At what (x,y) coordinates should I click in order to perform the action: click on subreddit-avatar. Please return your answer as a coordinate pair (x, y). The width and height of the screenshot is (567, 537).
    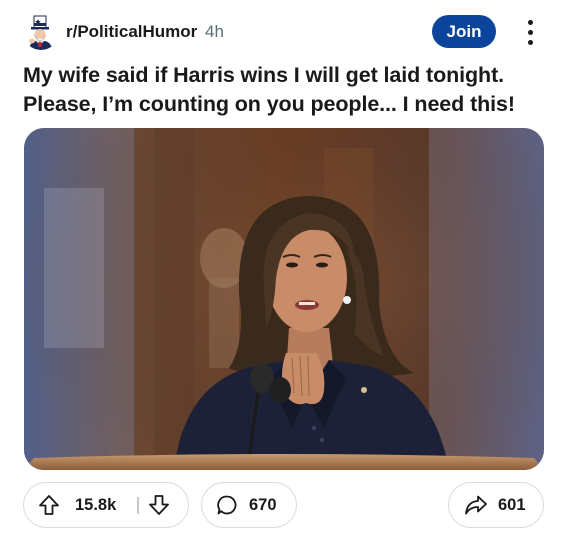
    Looking at the image, I should click on (41, 32).